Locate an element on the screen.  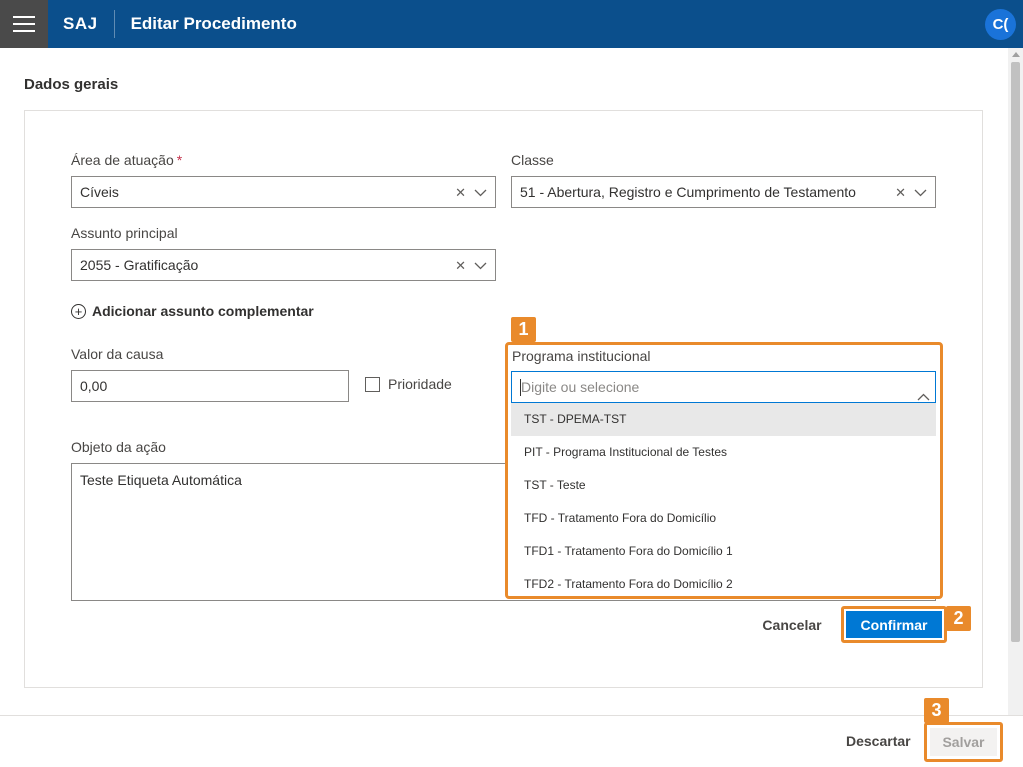
area-select: Cíveis ✕ is located at coordinates (283, 192).